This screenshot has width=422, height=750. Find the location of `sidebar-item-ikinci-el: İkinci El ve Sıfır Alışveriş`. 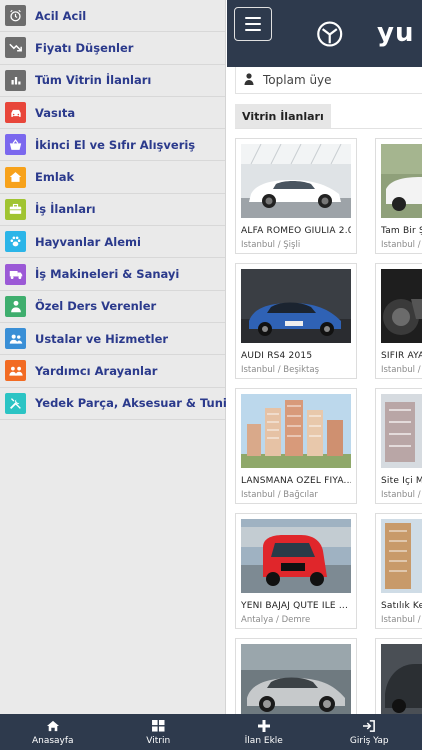

sidebar-item-ikinci-el: İkinci El ve Sıfır Alışveriş is located at coordinates (112, 145).